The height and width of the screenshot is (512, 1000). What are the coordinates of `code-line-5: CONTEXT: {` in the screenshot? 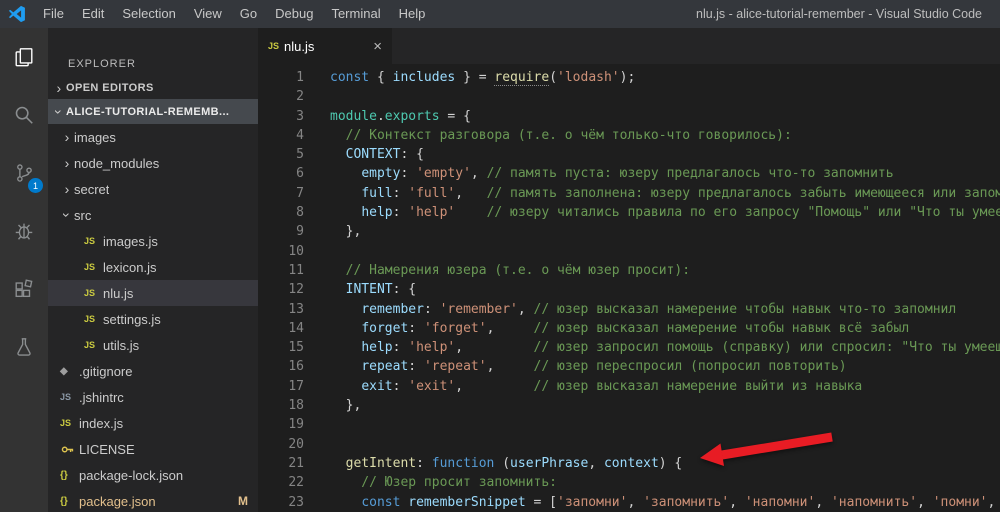 It's located at (665, 154).